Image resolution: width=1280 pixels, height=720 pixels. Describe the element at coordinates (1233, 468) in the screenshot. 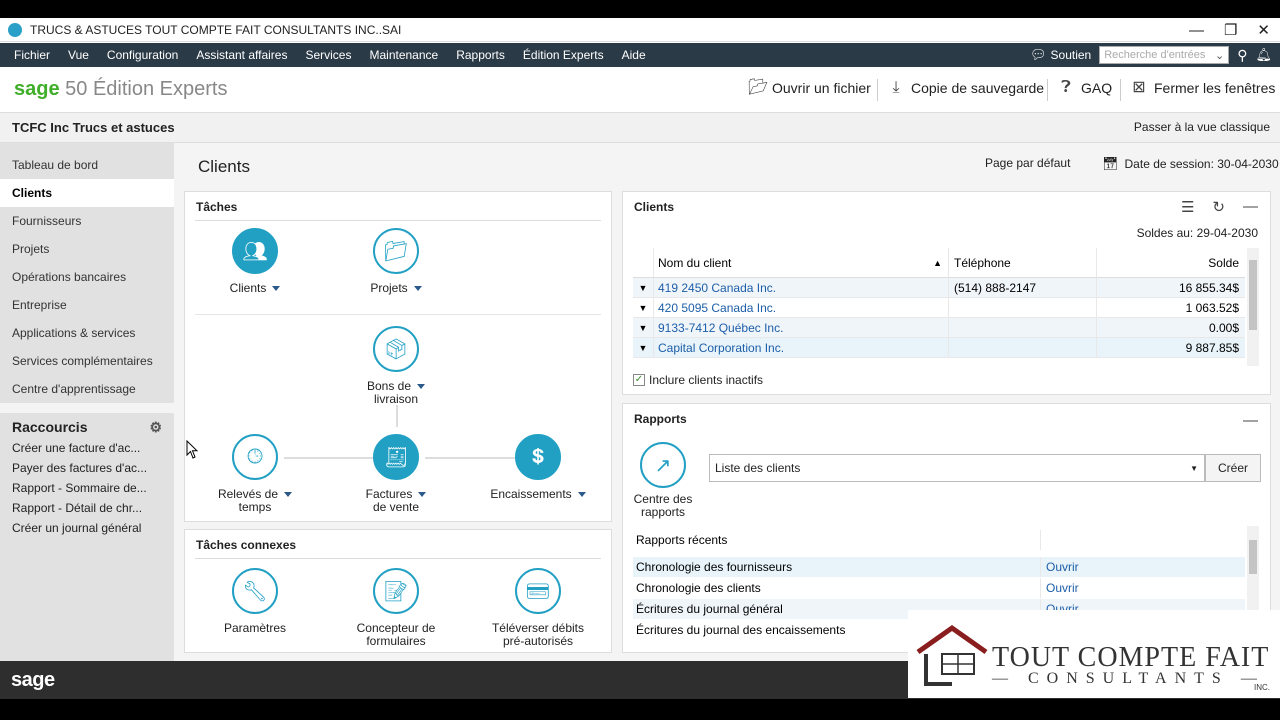

I see `create-report-button: Créer` at that location.